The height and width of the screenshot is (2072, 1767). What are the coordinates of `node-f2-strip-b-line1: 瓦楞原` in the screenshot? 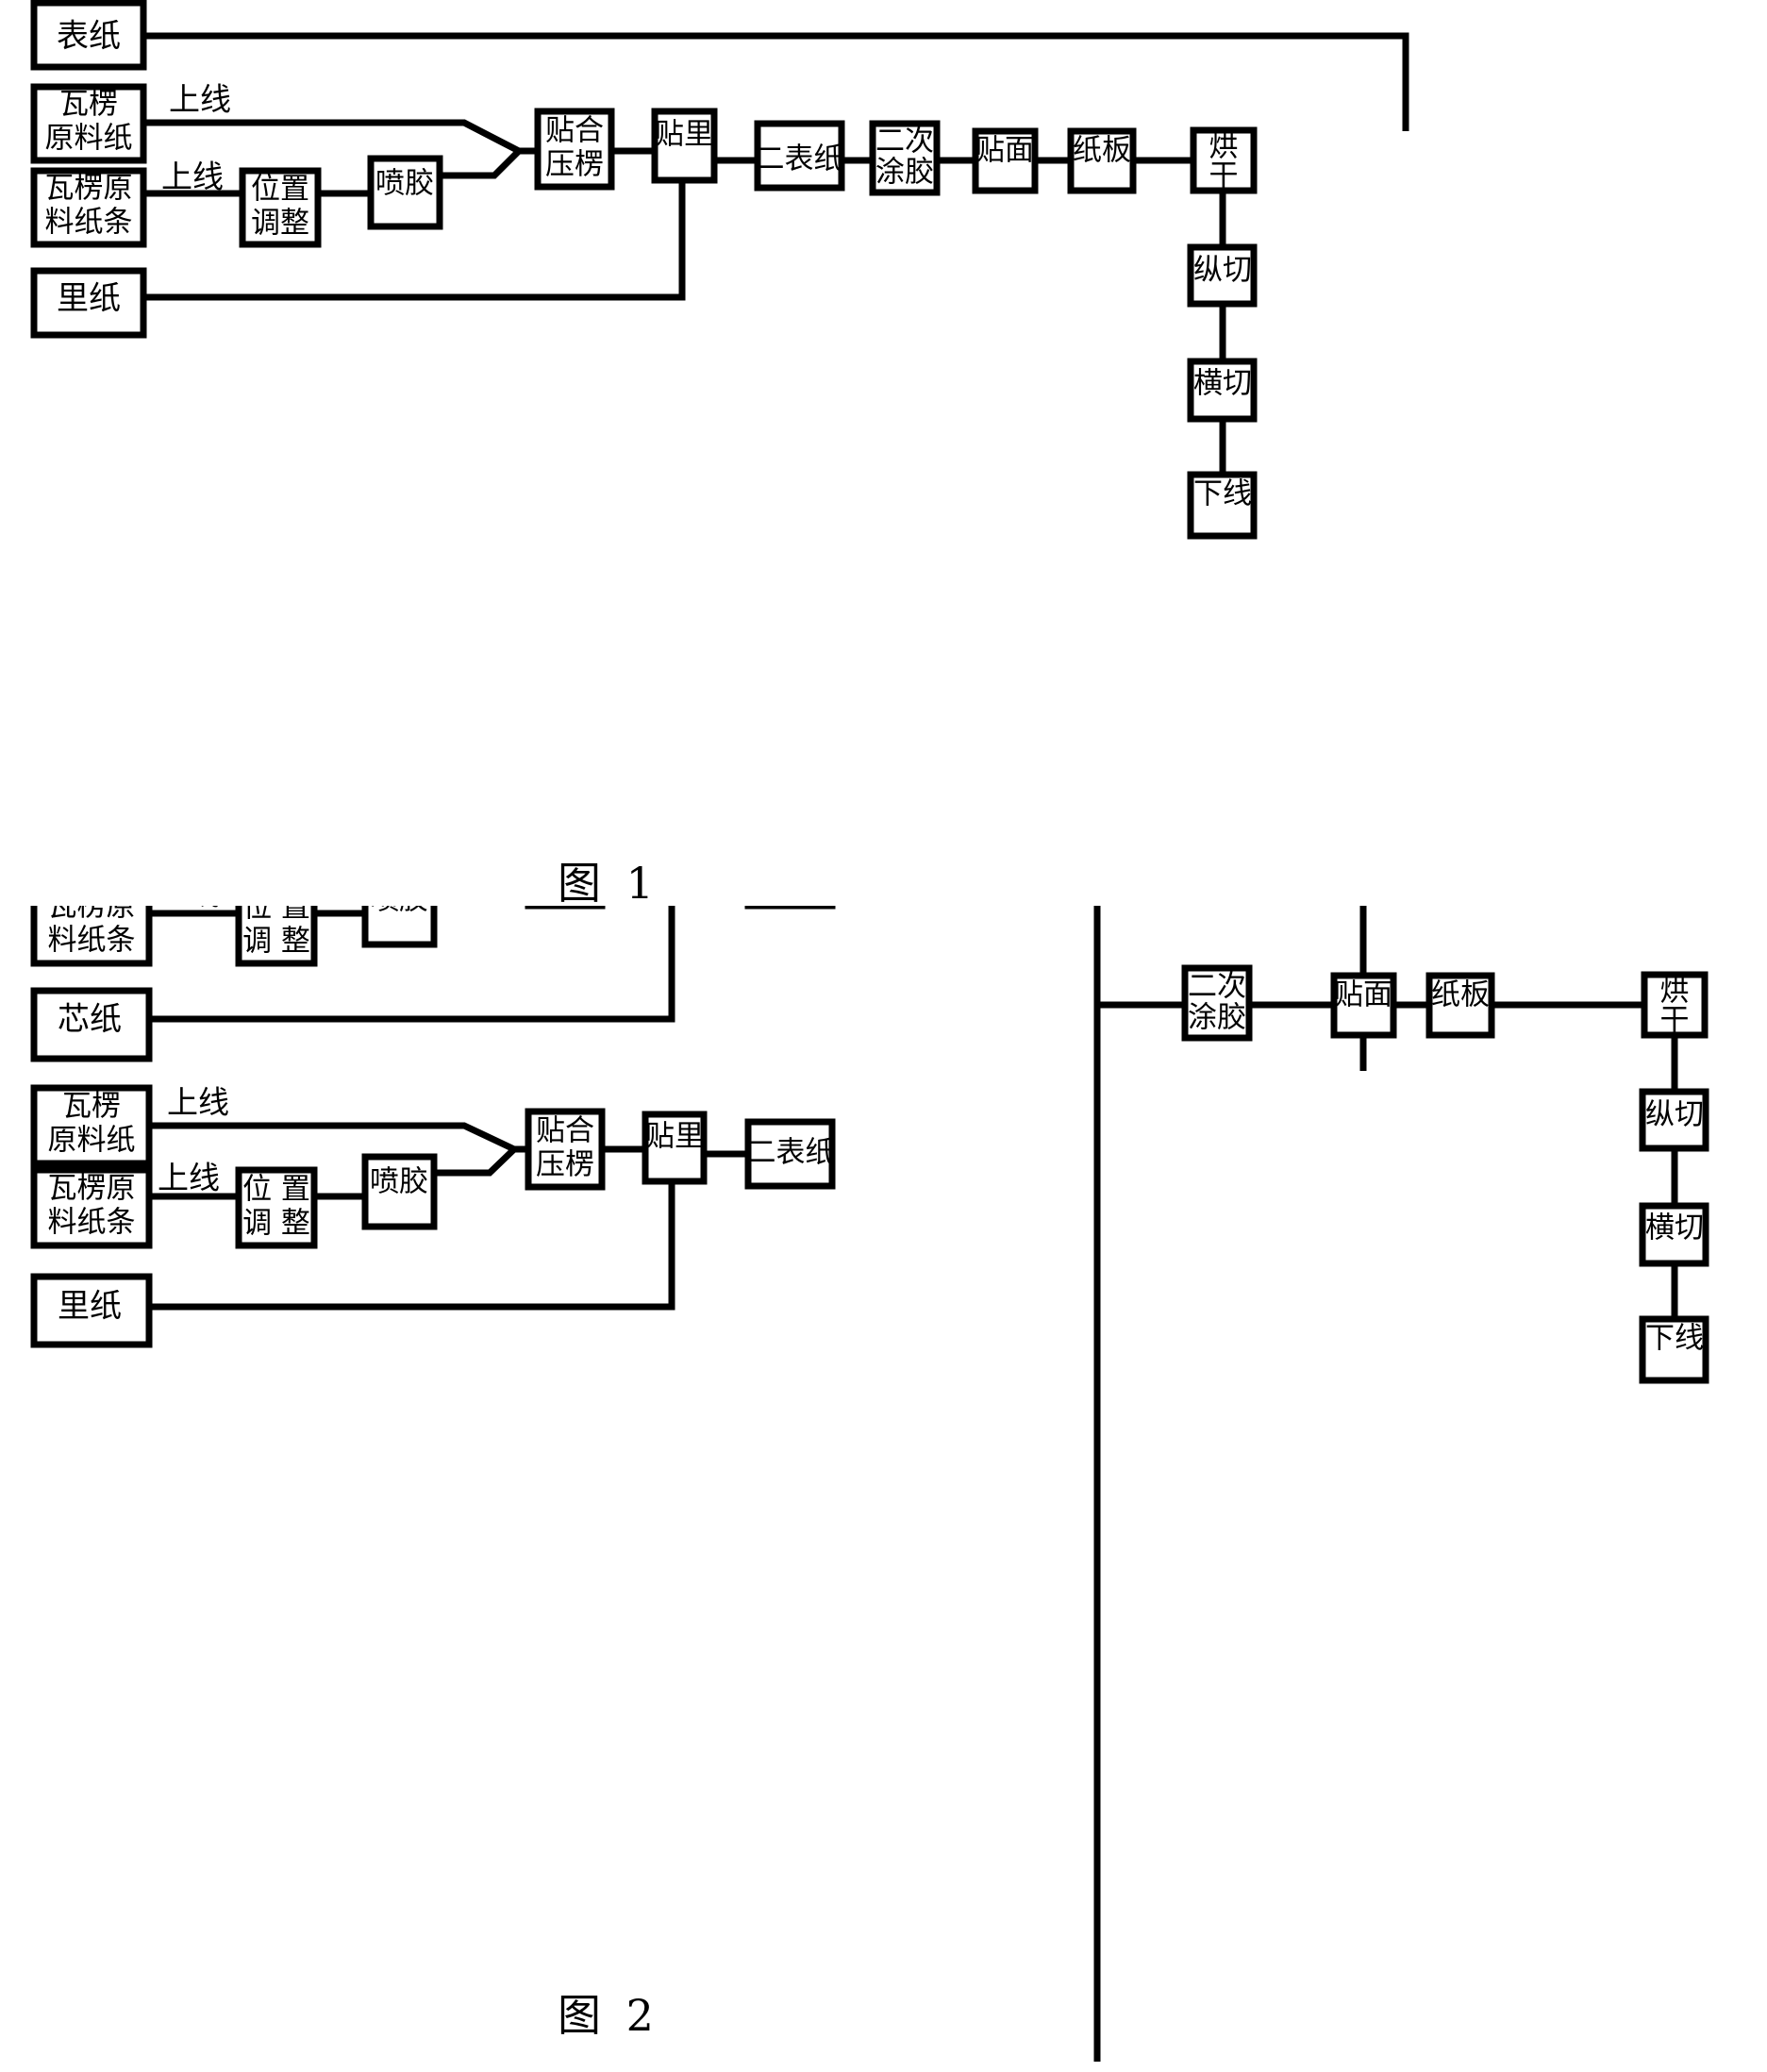 It's located at (92, 1189).